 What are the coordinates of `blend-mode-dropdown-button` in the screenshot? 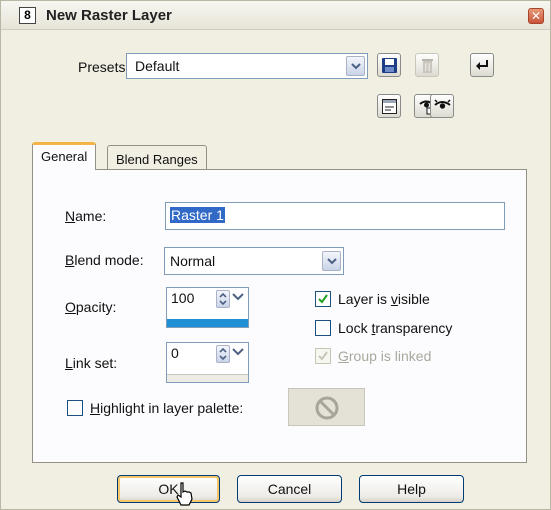 It's located at (331, 261).